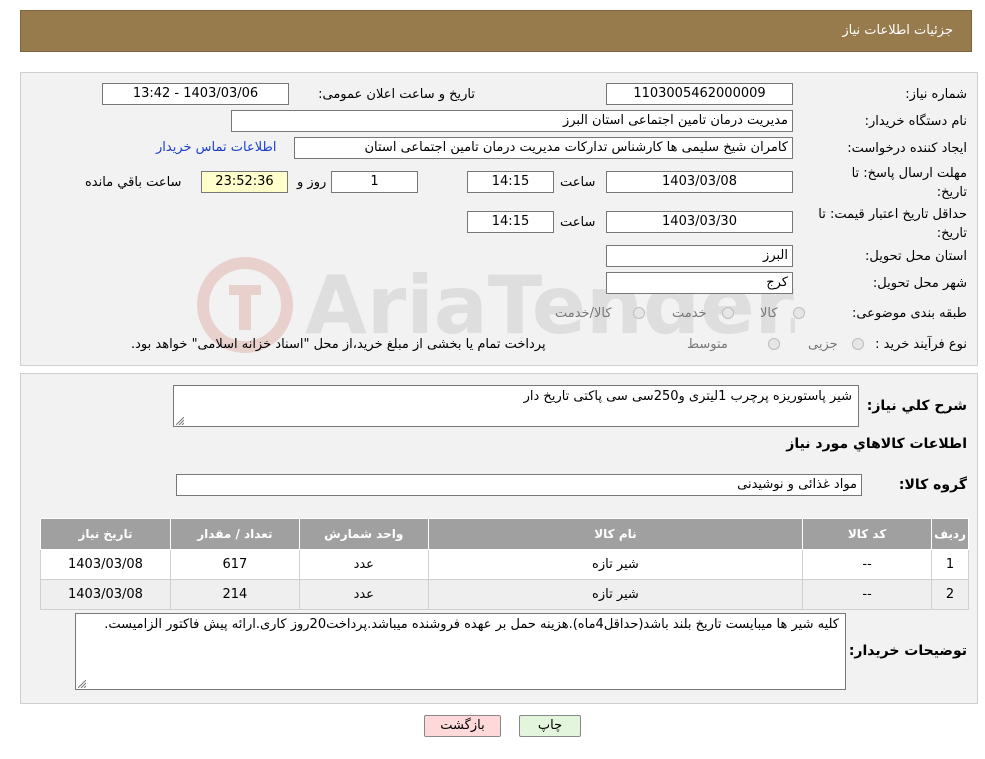  I want to click on category-goods-radio, so click(799, 313).